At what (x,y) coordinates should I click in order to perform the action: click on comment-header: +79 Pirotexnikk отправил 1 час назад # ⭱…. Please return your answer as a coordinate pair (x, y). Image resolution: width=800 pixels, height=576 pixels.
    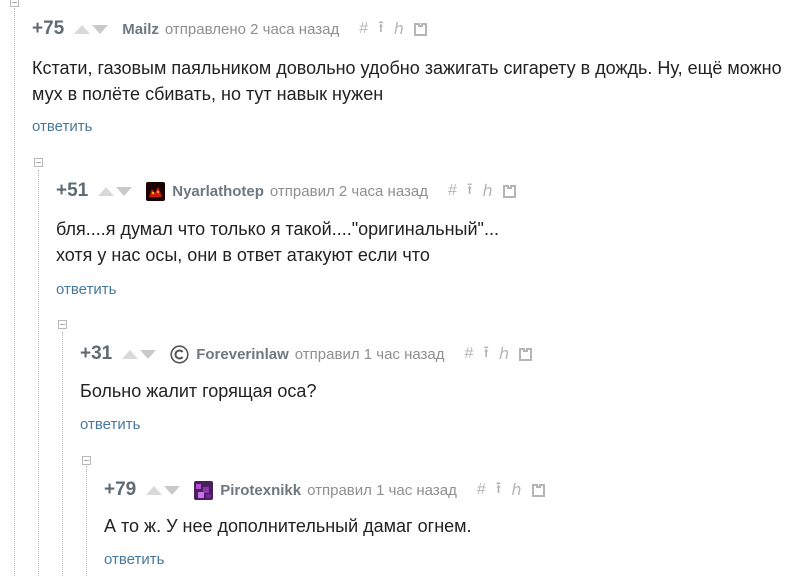
    Looking at the image, I should click on (324, 490).